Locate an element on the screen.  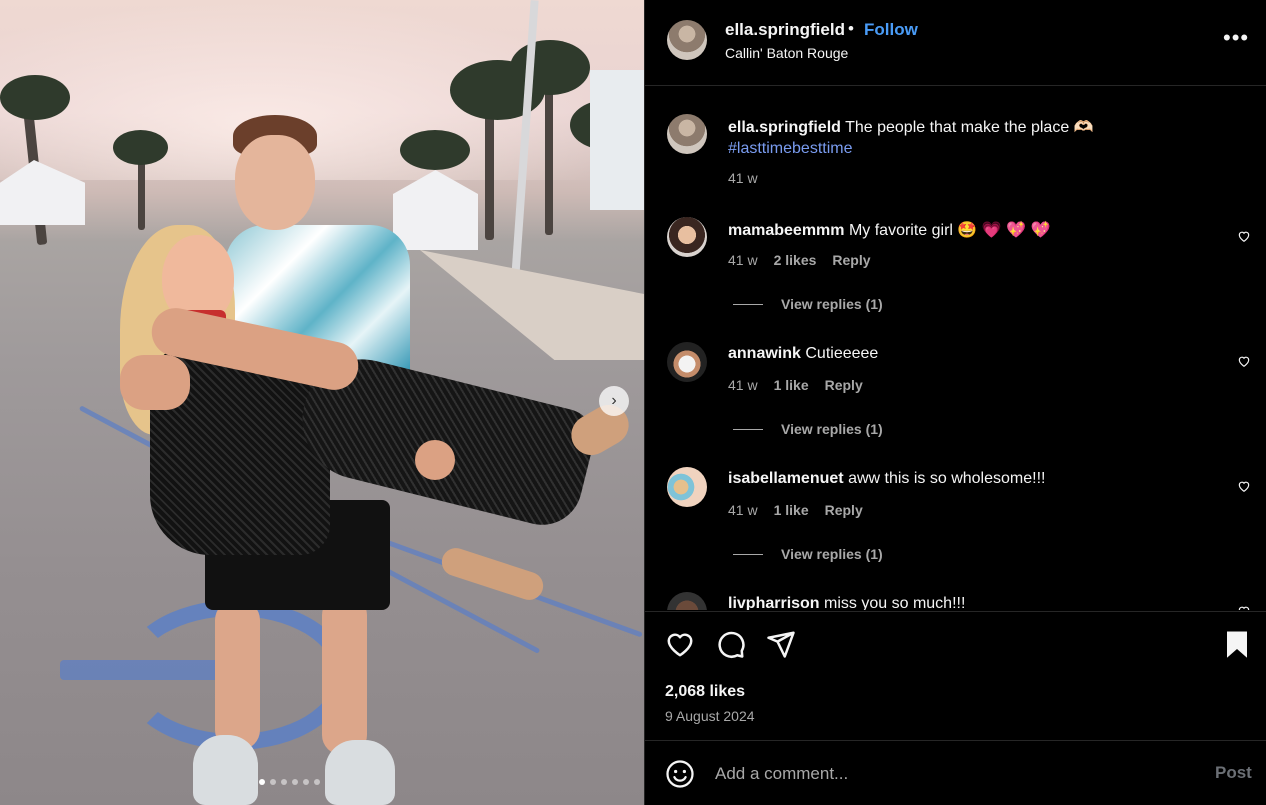
comment: annawink Cutieeeee is located at coordinates (803, 354).